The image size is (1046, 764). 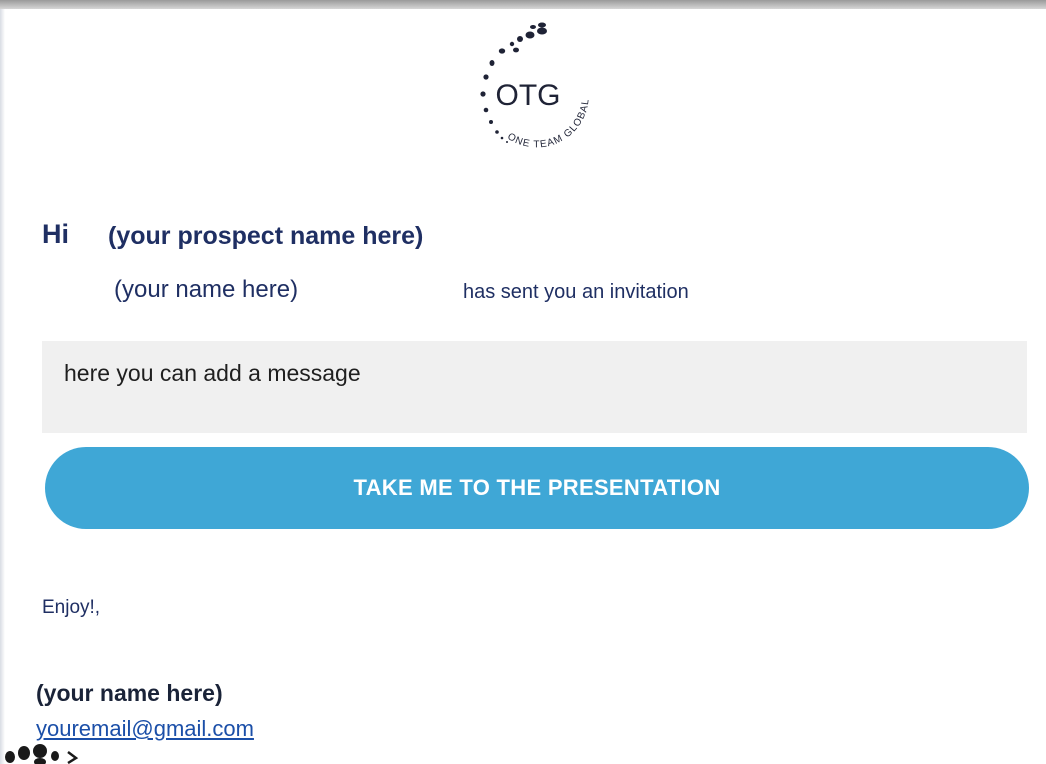 I want to click on prospect-name: (your prospect name here), so click(x=266, y=236).